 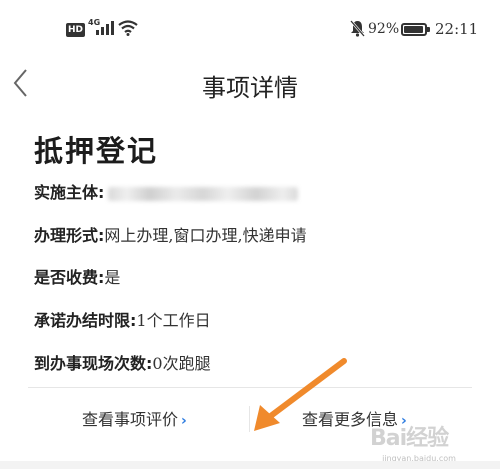 I want to click on chevron-right-icon: ›, so click(x=184, y=421).